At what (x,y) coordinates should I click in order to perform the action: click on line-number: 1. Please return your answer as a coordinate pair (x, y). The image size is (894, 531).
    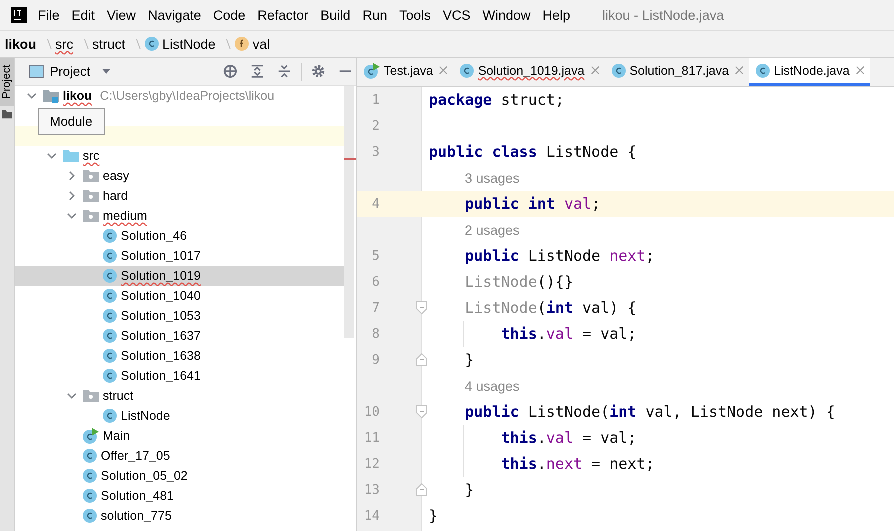
    Looking at the image, I should click on (375, 100).